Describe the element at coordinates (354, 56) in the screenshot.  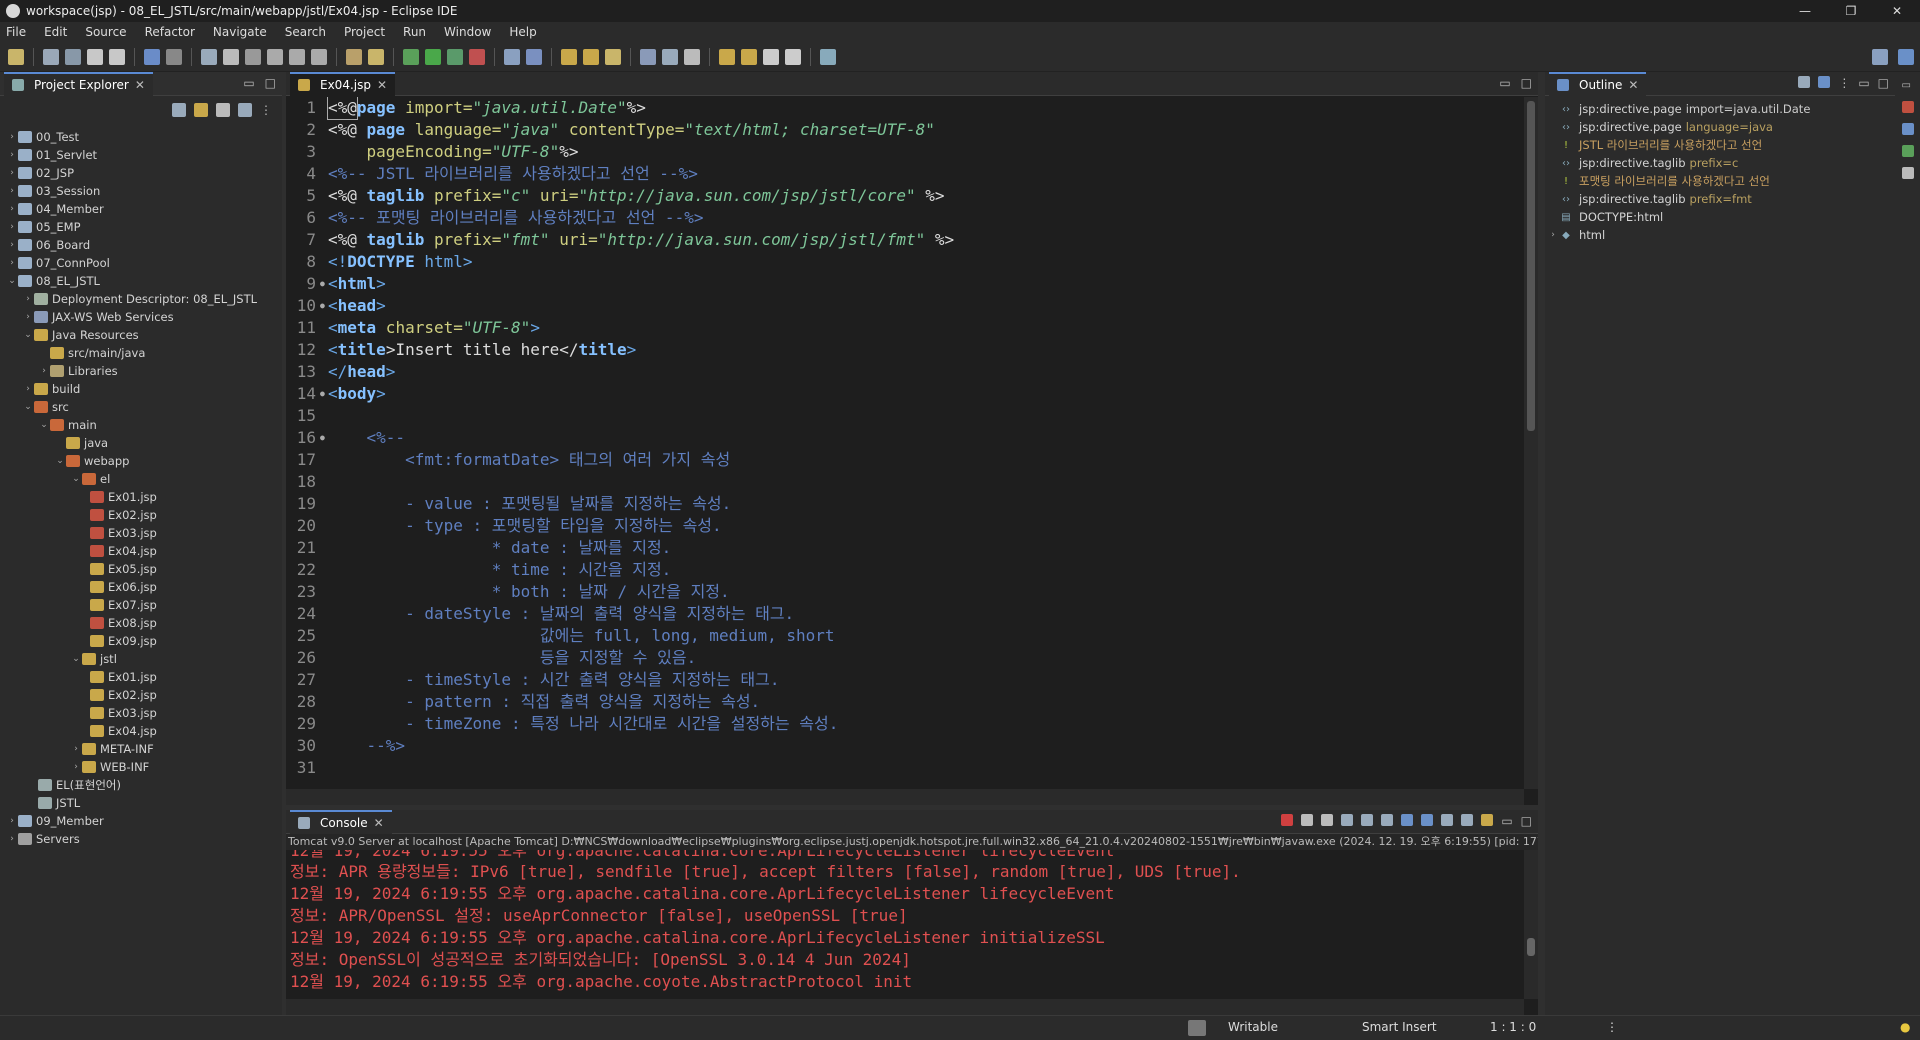
I see `open-task-icon` at that location.